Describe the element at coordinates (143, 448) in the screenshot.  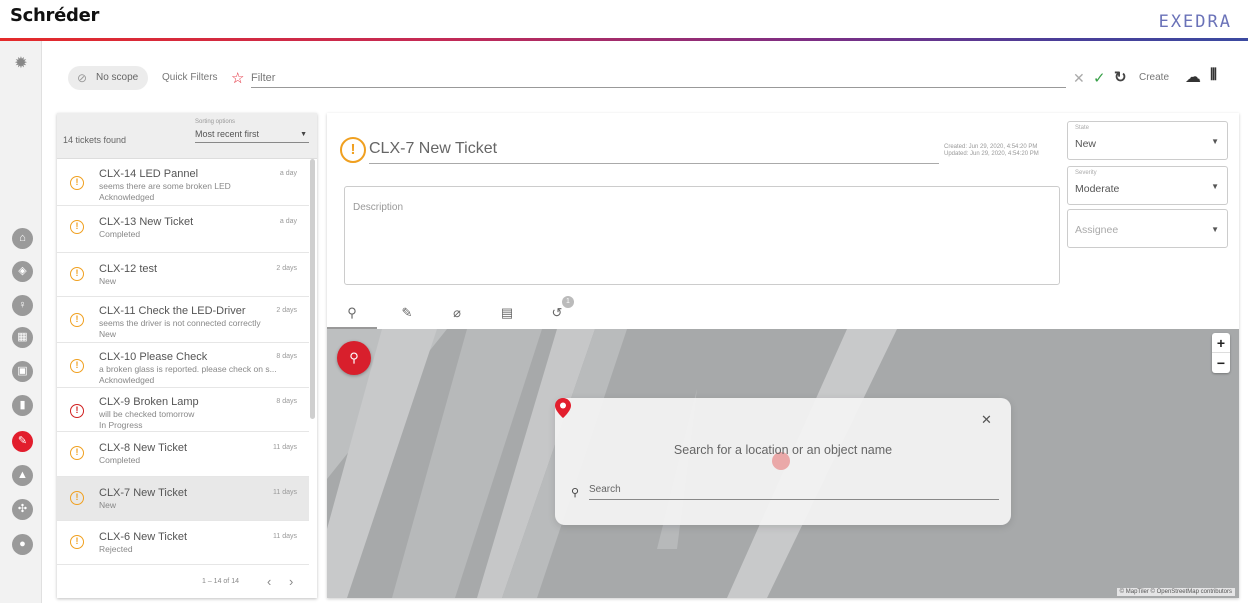
I see `ticket-title: CLX-8 New Ticket` at that location.